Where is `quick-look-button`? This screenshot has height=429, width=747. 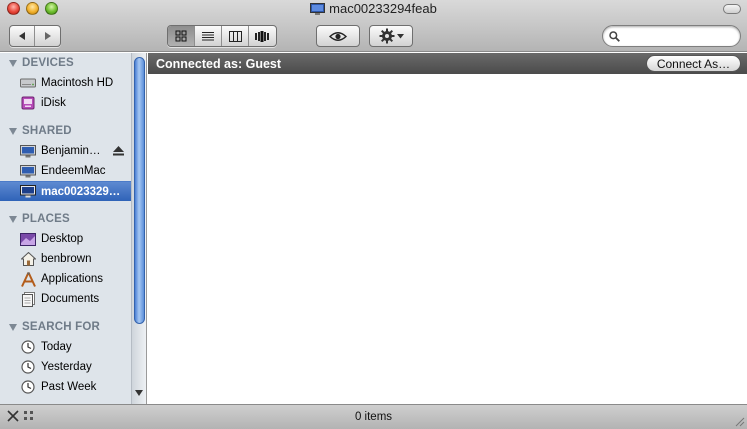 quick-look-button is located at coordinates (338, 36).